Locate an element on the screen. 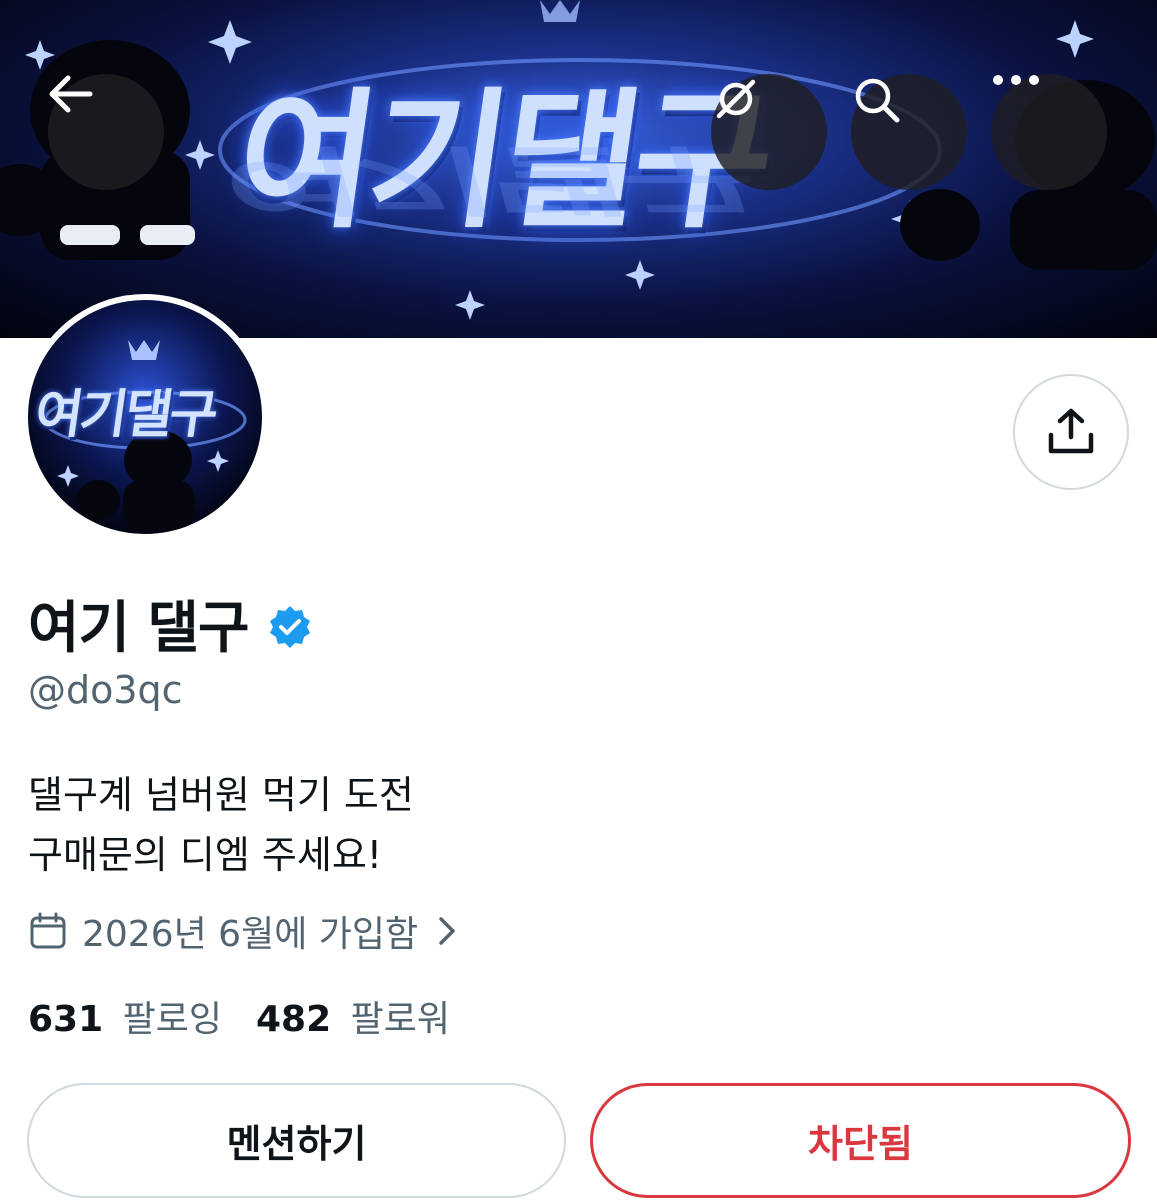 The width and height of the screenshot is (1157, 1200). translate-button is located at coordinates (769, 132).